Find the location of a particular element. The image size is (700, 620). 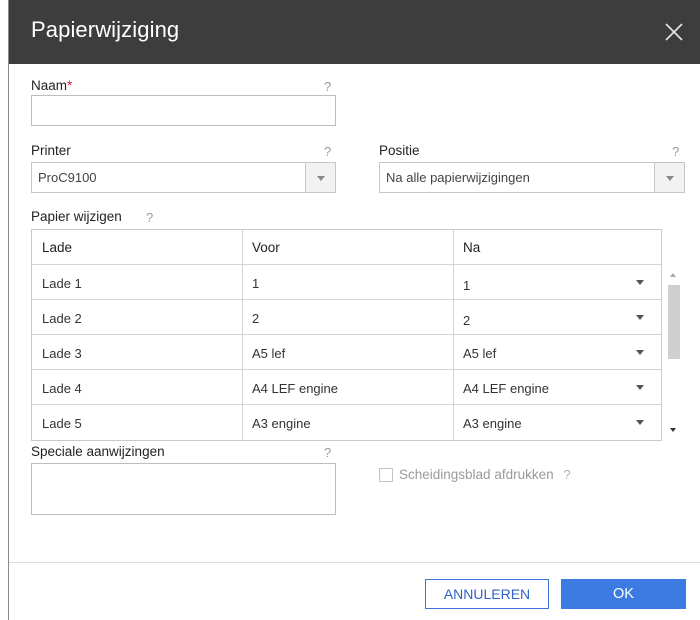

printer-help-icon: ? is located at coordinates (327, 151).